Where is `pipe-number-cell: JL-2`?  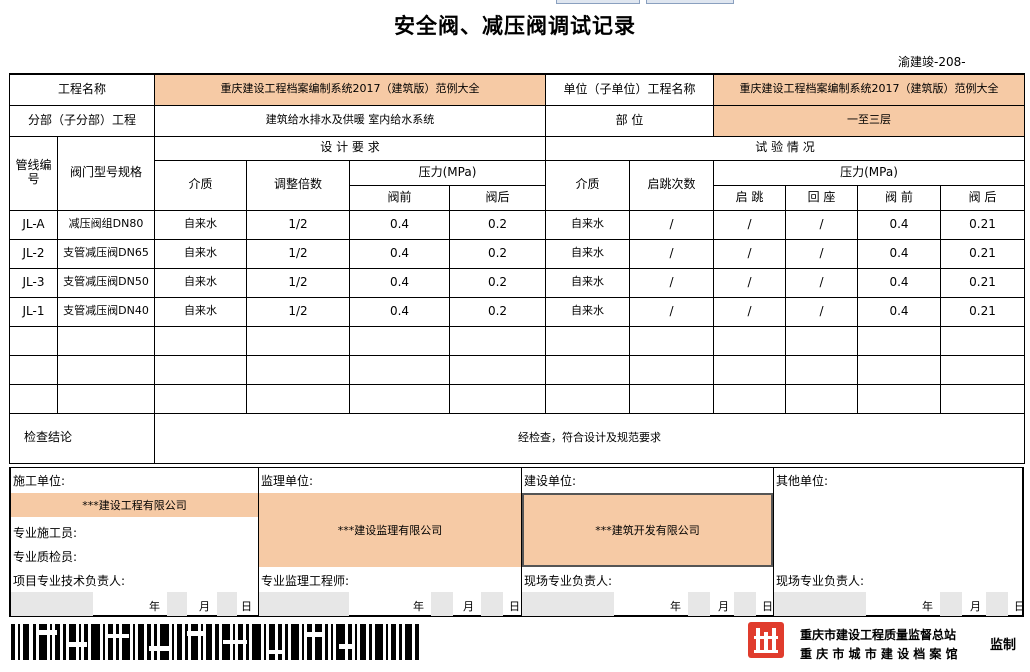
pipe-number-cell: JL-2 is located at coordinates (33, 253).